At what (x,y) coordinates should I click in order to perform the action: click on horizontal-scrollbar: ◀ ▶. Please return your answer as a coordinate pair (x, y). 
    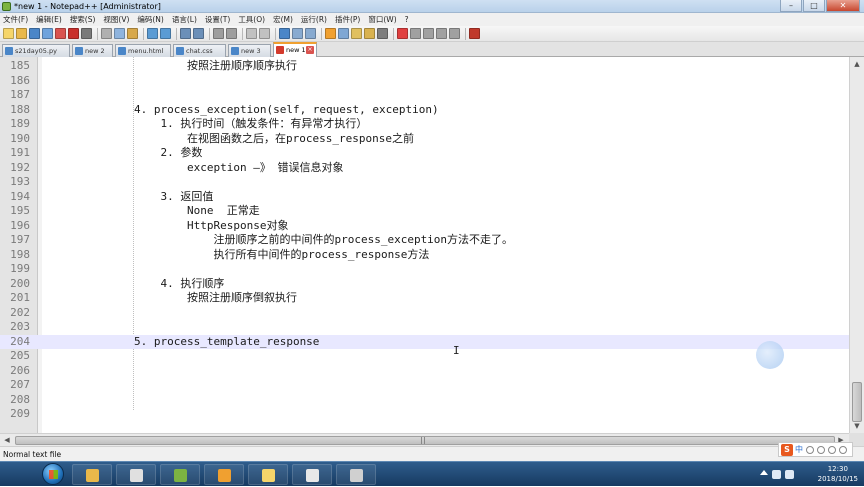
    Looking at the image, I should click on (424, 439).